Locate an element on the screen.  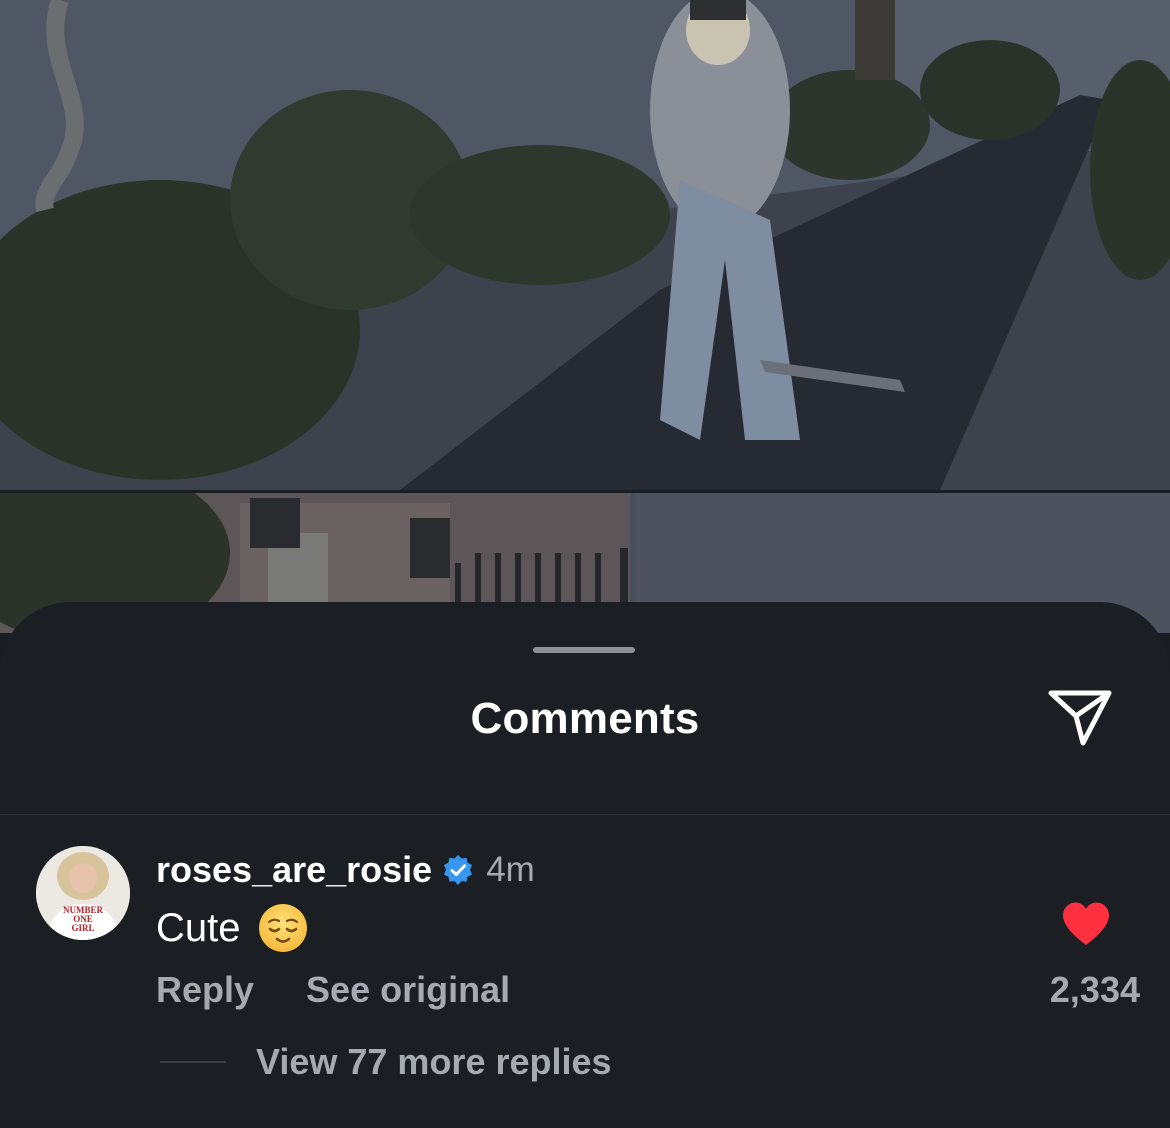
reply-button: Reply is located at coordinates (205, 990).